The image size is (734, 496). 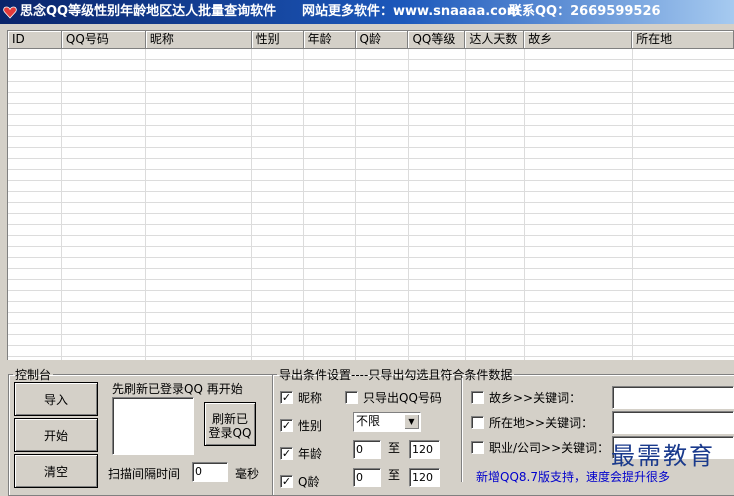 I want to click on start-button: 开始, so click(x=56, y=435).